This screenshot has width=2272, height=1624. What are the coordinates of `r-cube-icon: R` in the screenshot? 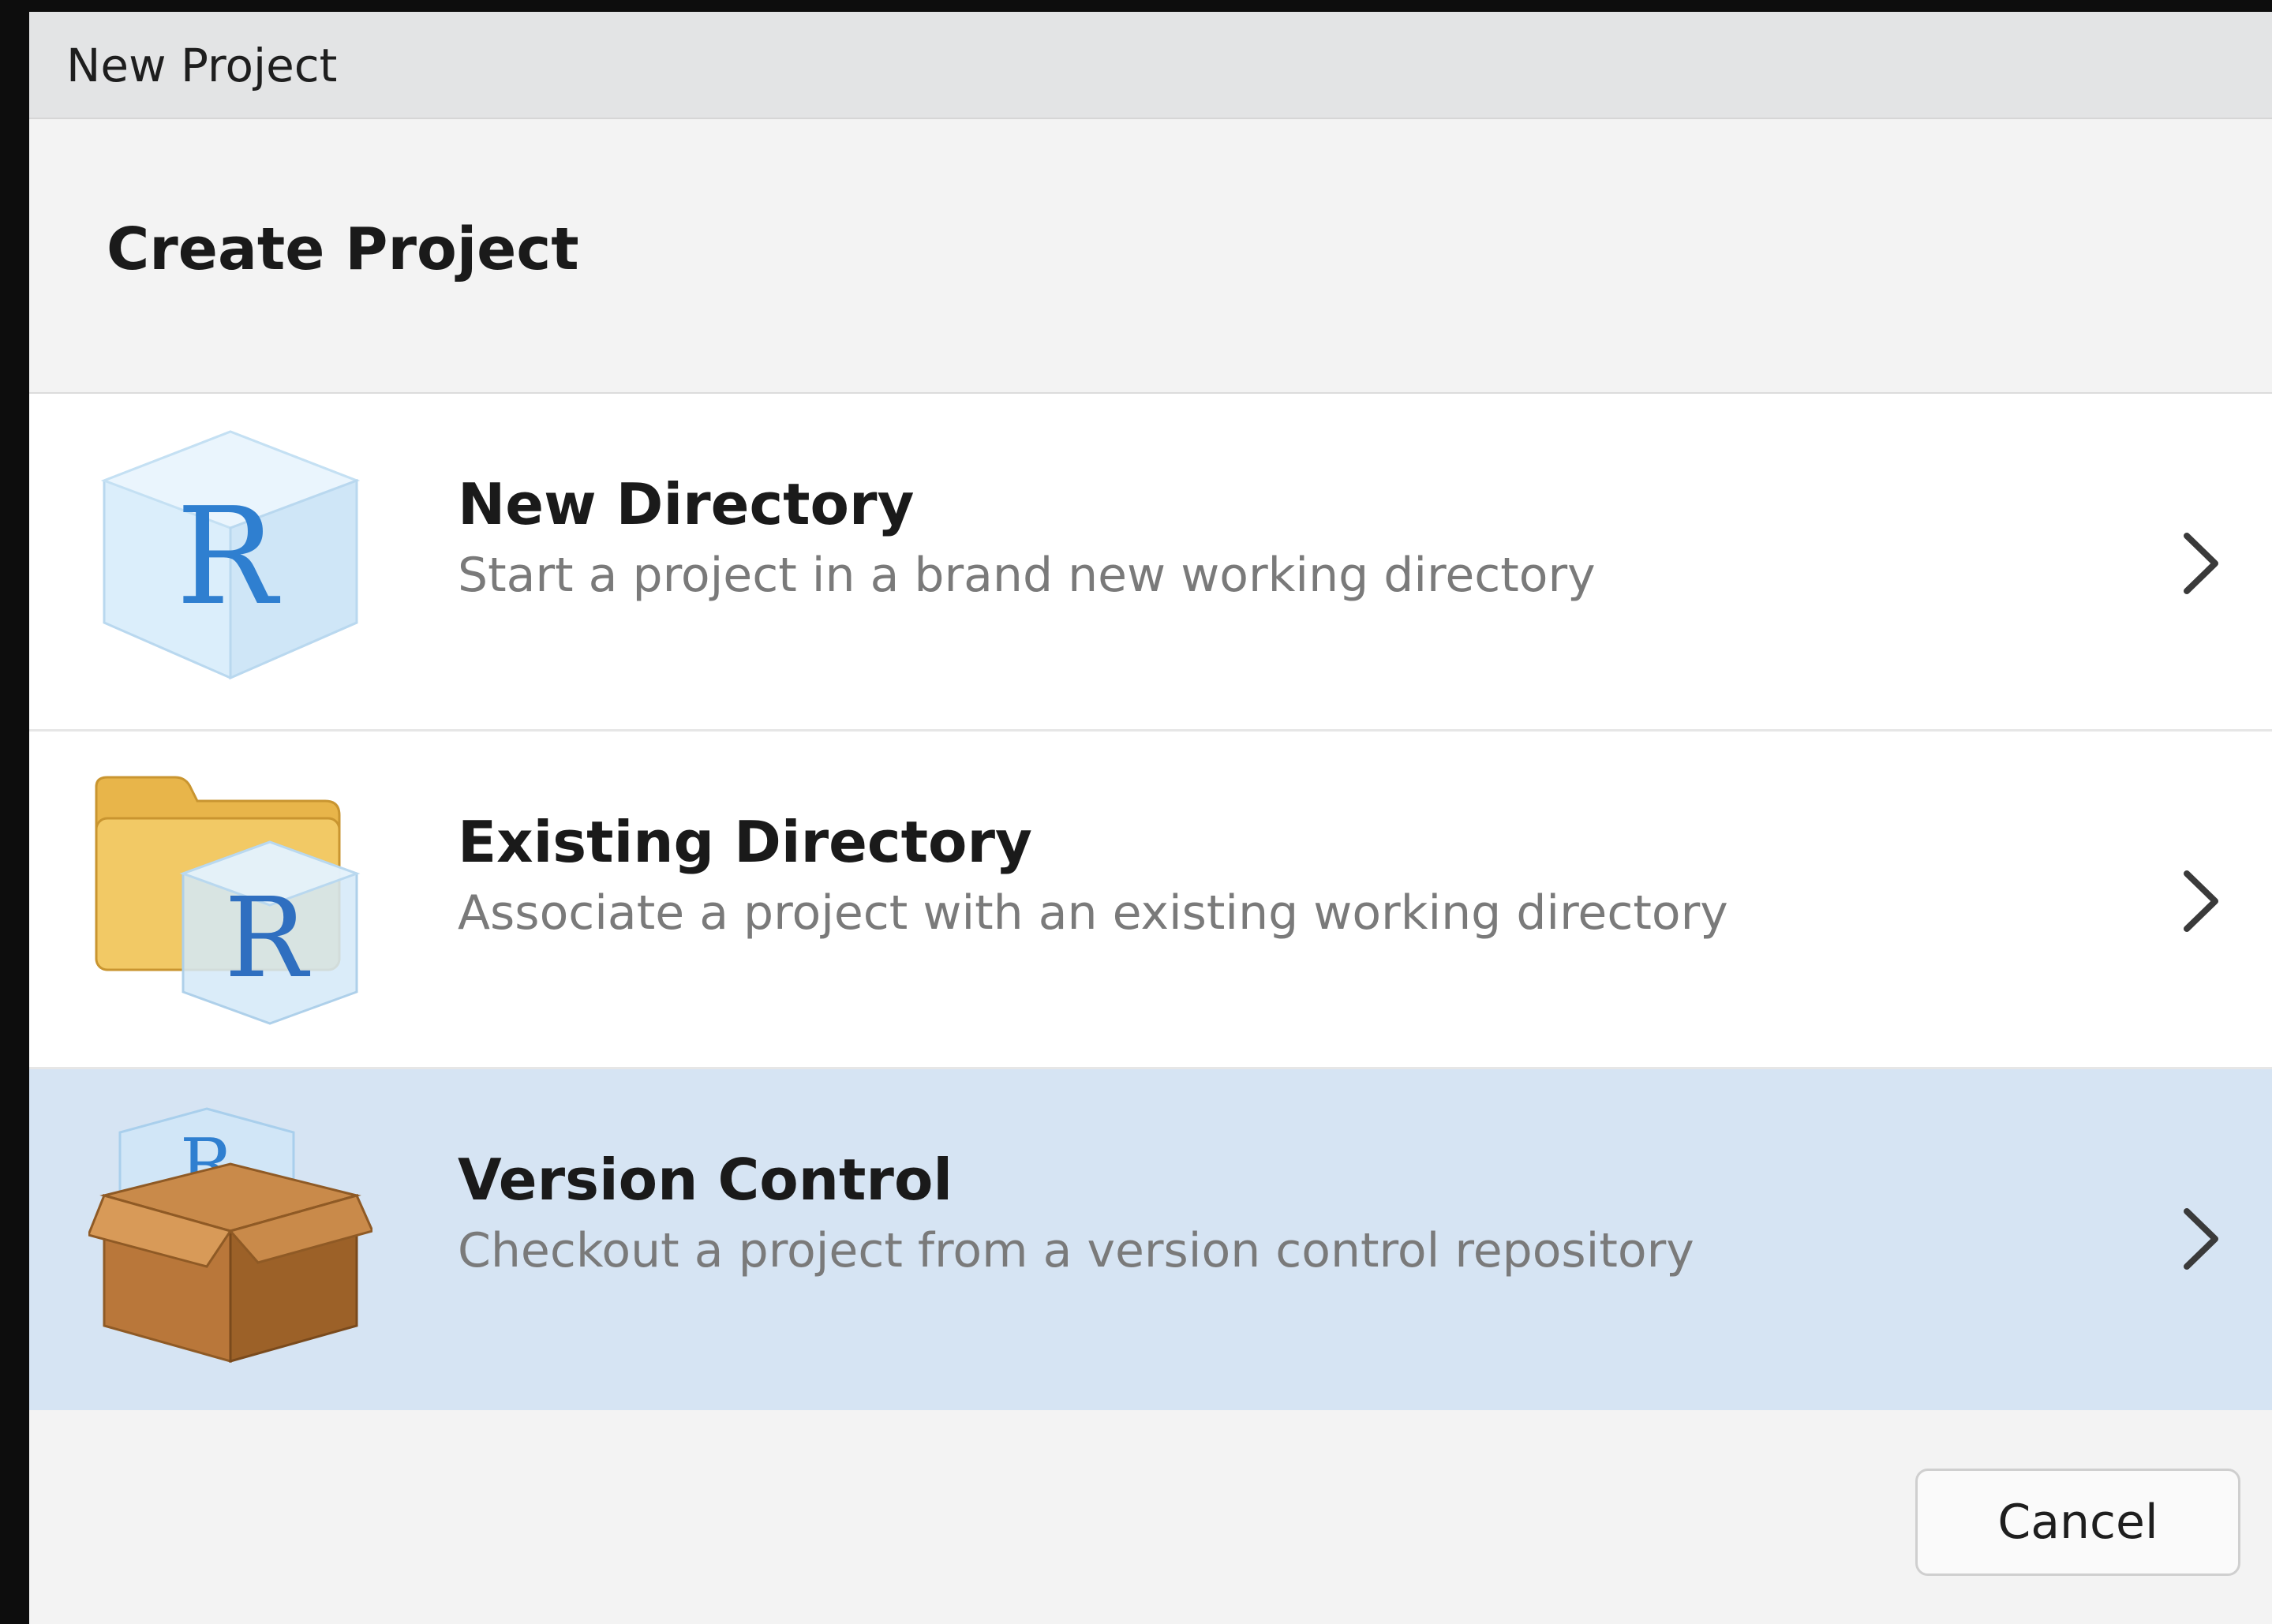 It's located at (230, 555).